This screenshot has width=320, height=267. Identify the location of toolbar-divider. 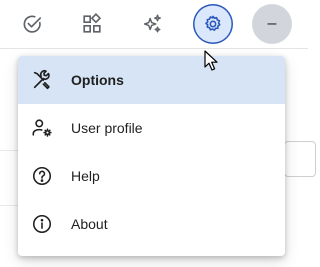
(154, 48).